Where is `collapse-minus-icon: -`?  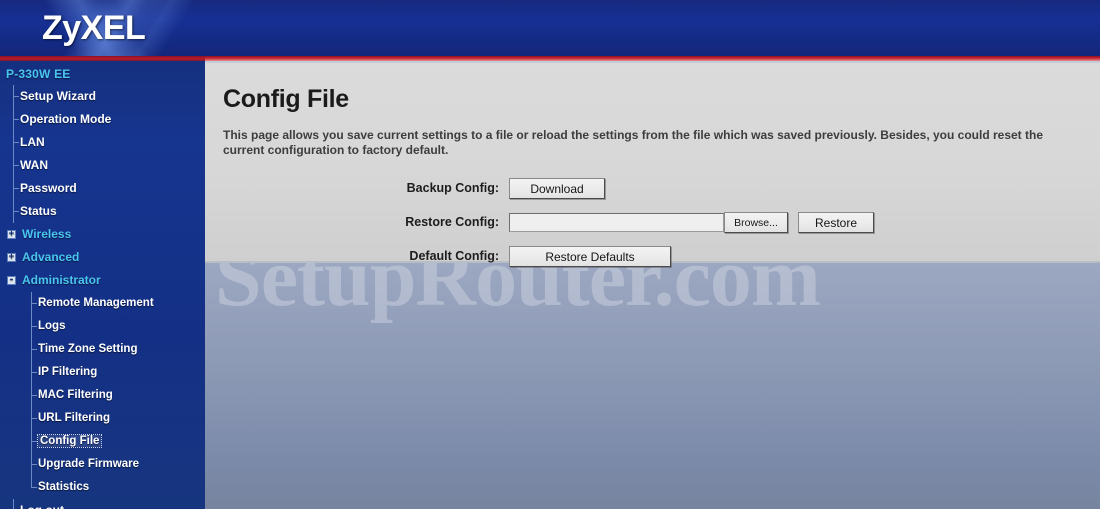 collapse-minus-icon: - is located at coordinates (11, 280).